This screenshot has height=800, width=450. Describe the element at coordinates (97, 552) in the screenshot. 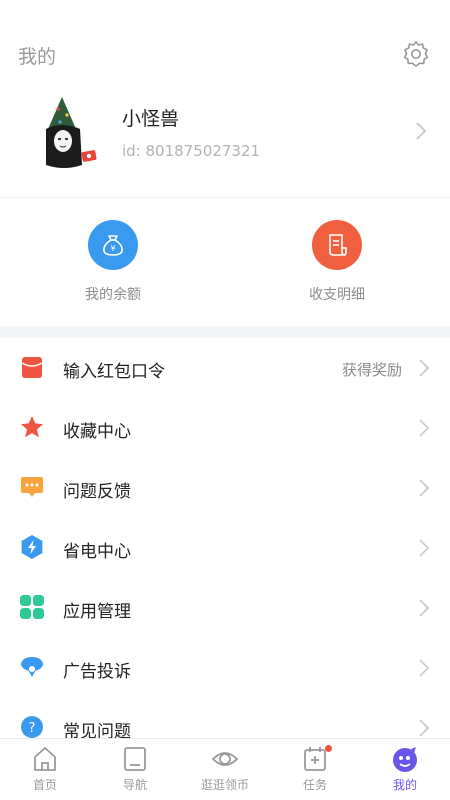

I see `menu-label: 省电中心` at that location.